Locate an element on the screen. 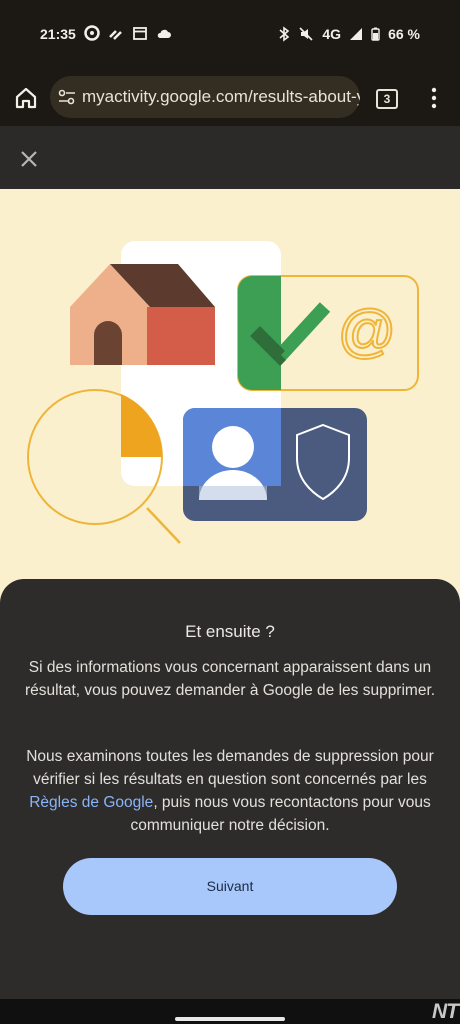 The width and height of the screenshot is (460, 1024). status-time: 21:35 is located at coordinates (58, 34).